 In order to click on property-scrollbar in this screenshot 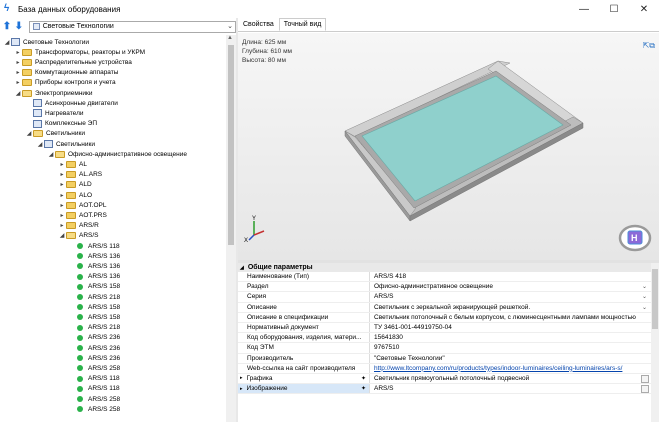, I will do `click(655, 342)`.